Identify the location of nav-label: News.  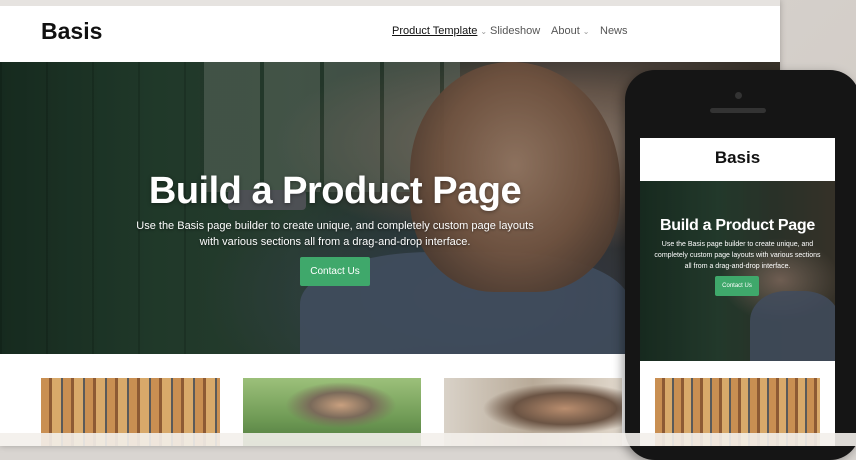
(614, 31).